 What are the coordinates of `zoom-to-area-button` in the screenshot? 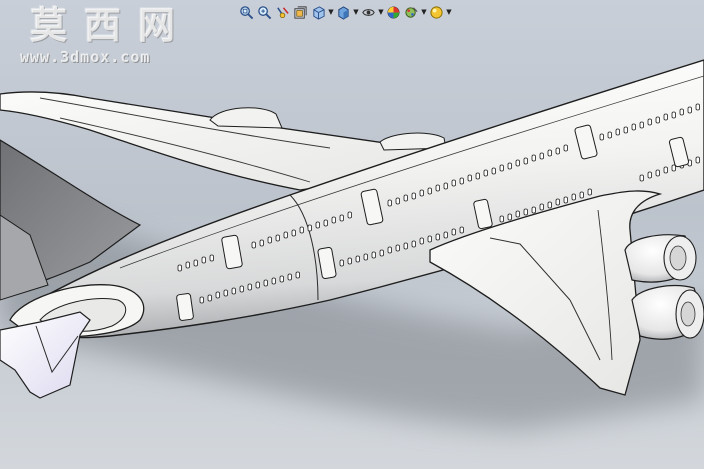 It's located at (264, 12).